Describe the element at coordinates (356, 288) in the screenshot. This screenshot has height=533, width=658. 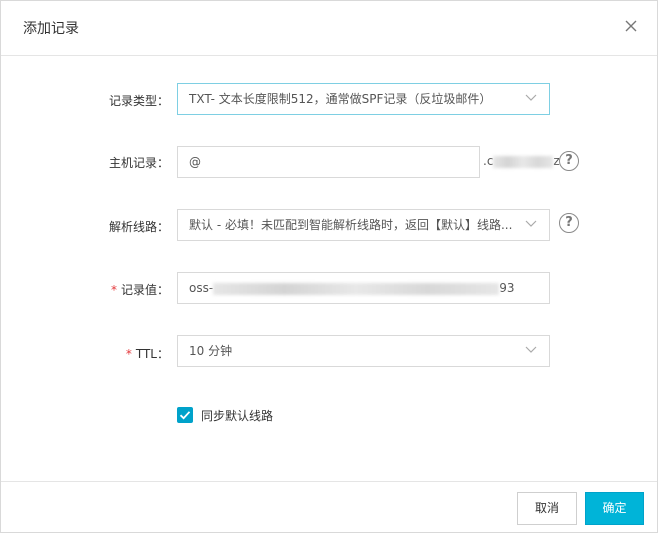
I see `redacted-record-value` at that location.